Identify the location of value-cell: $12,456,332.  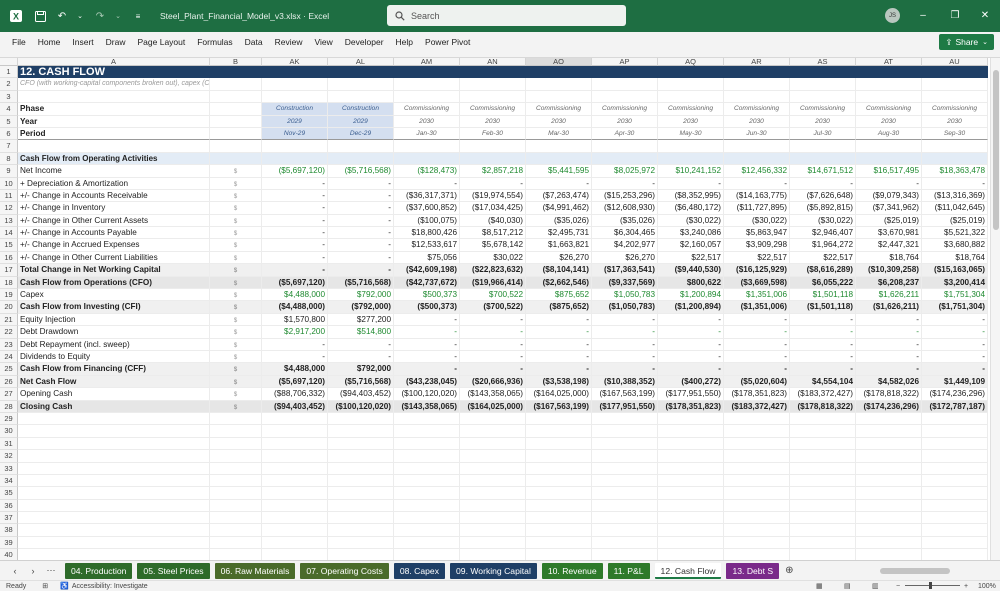
(757, 171).